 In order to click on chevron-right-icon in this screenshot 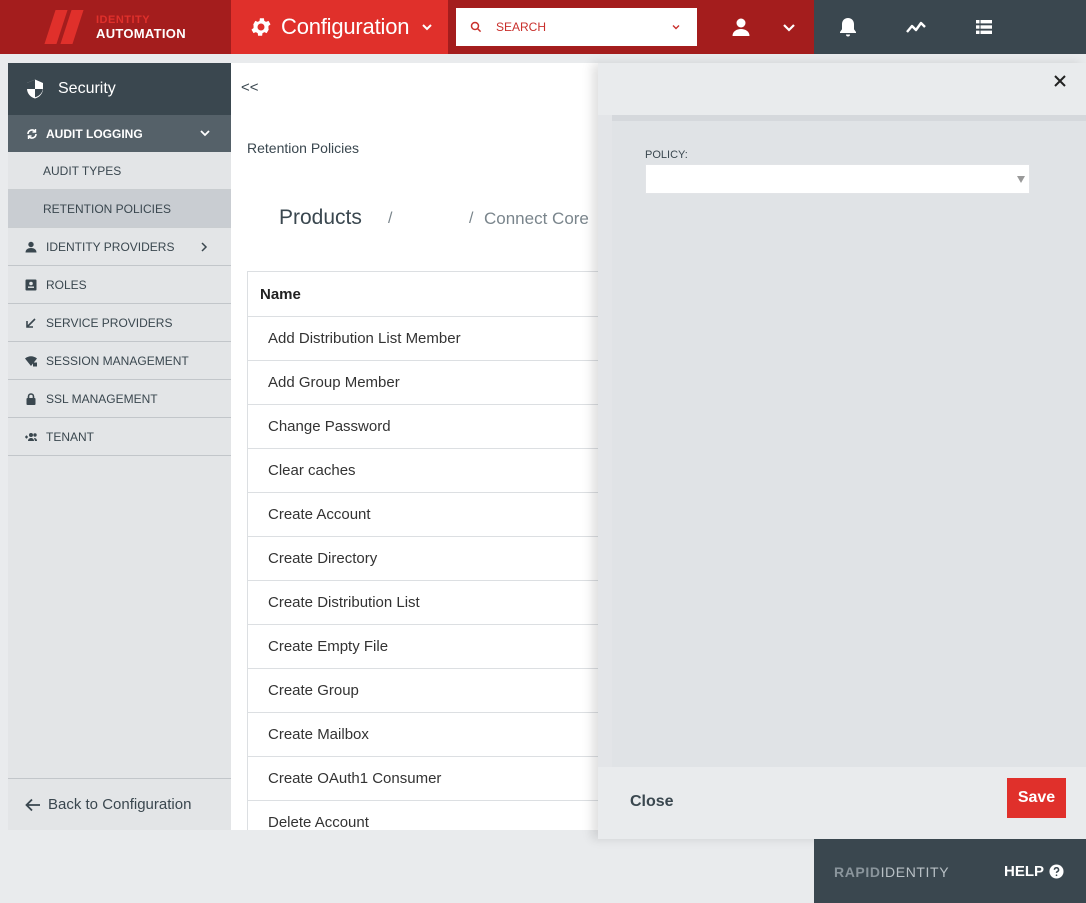, I will do `click(204, 247)`.